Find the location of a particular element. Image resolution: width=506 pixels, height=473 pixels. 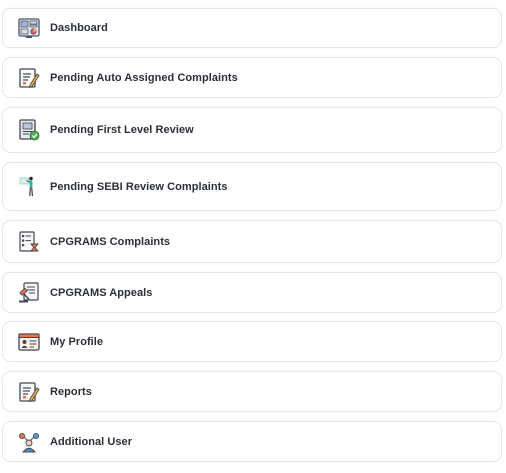

menu-item-label: Pending SEBI Review Complaints is located at coordinates (139, 186).